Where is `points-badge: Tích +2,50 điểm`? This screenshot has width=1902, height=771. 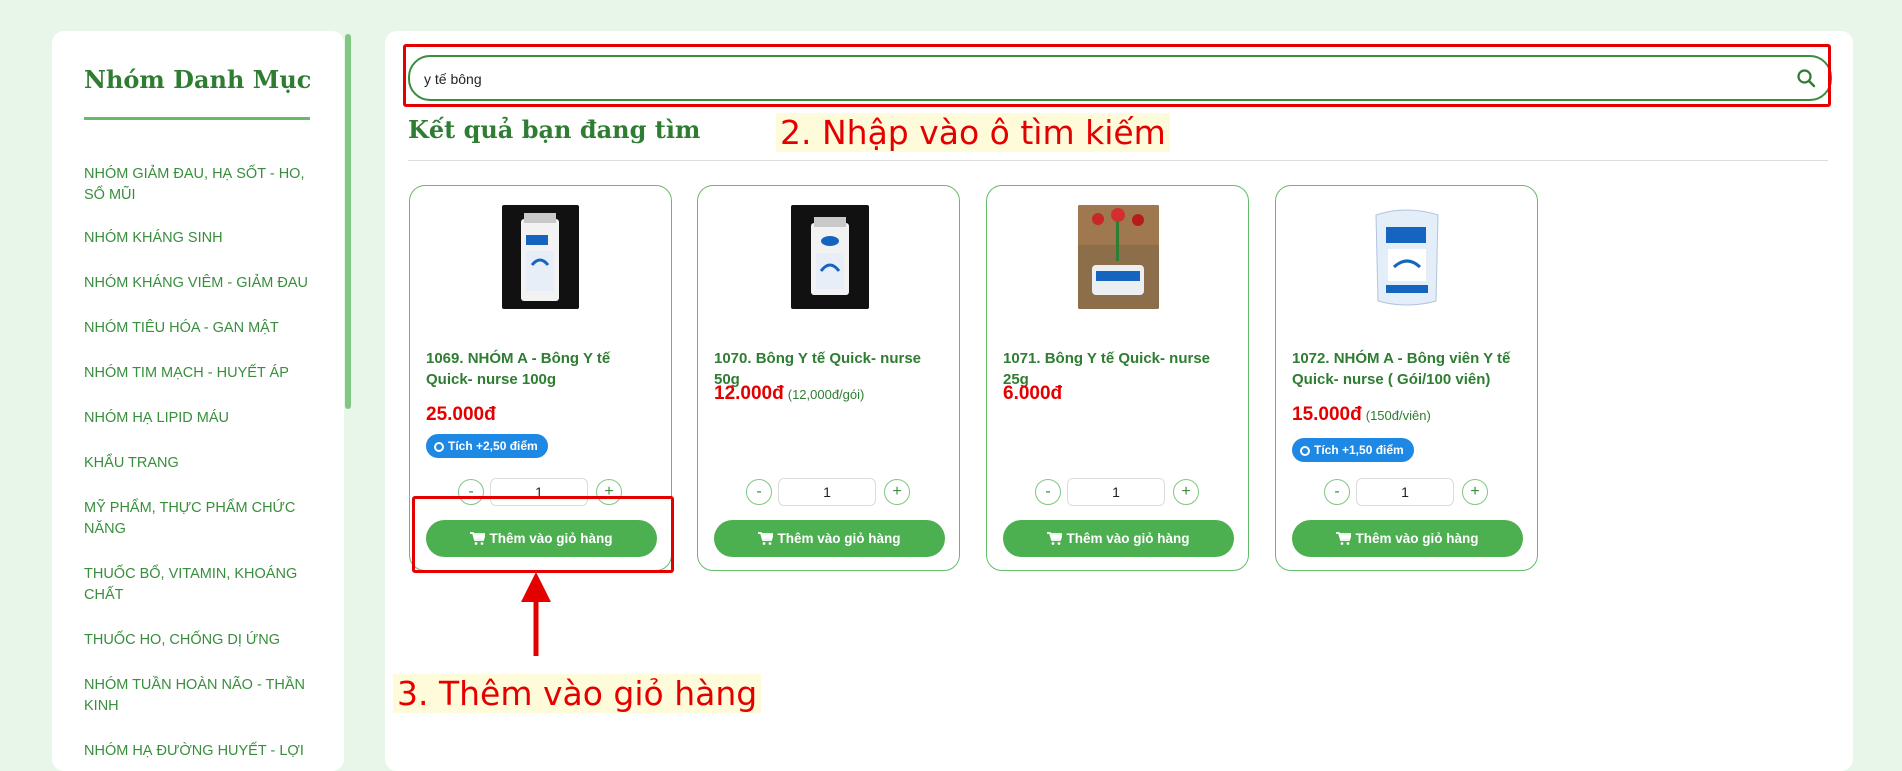
points-badge: Tích +2,50 điểm is located at coordinates (487, 446).